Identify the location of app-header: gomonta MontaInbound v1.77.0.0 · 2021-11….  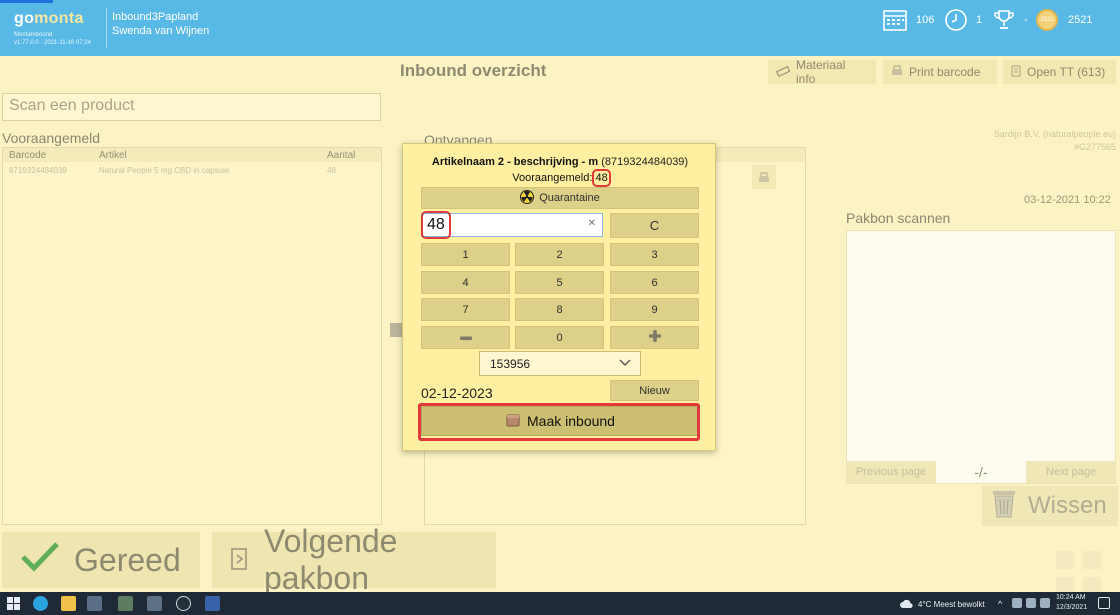
(560, 28).